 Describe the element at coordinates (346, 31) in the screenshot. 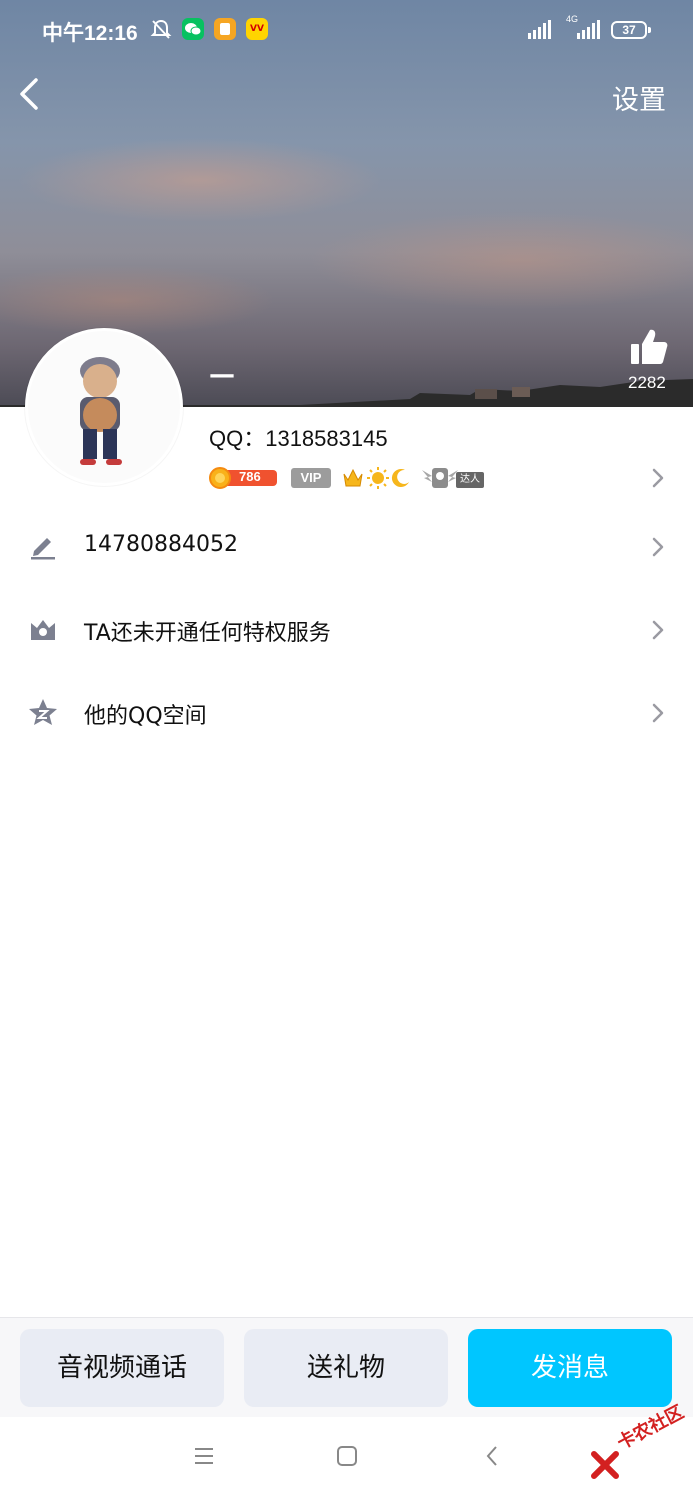

I see `status-bar: 中午12:16 VV 4G 37` at that location.